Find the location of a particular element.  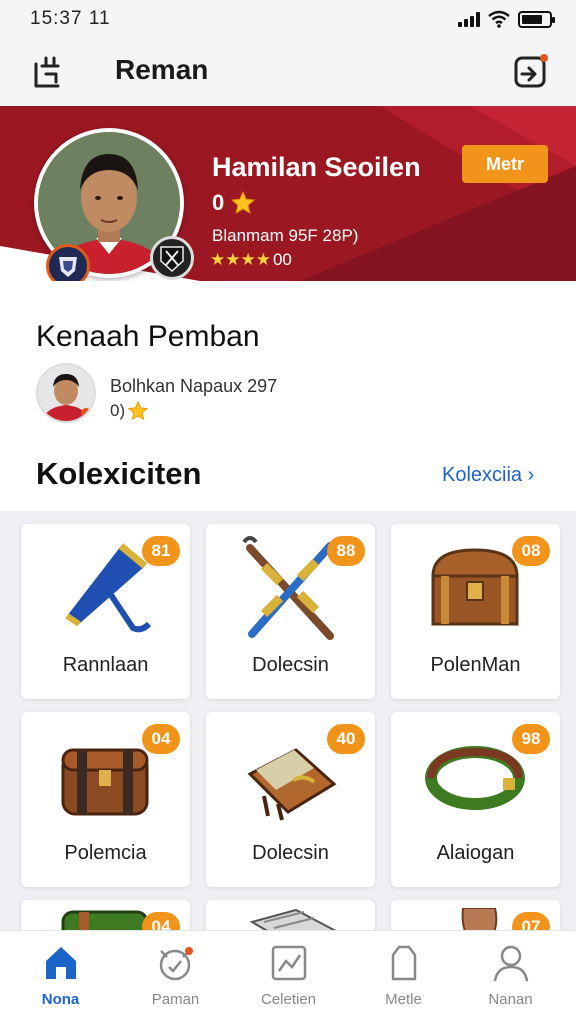

item-label: Polemcia is located at coordinates (105, 853).